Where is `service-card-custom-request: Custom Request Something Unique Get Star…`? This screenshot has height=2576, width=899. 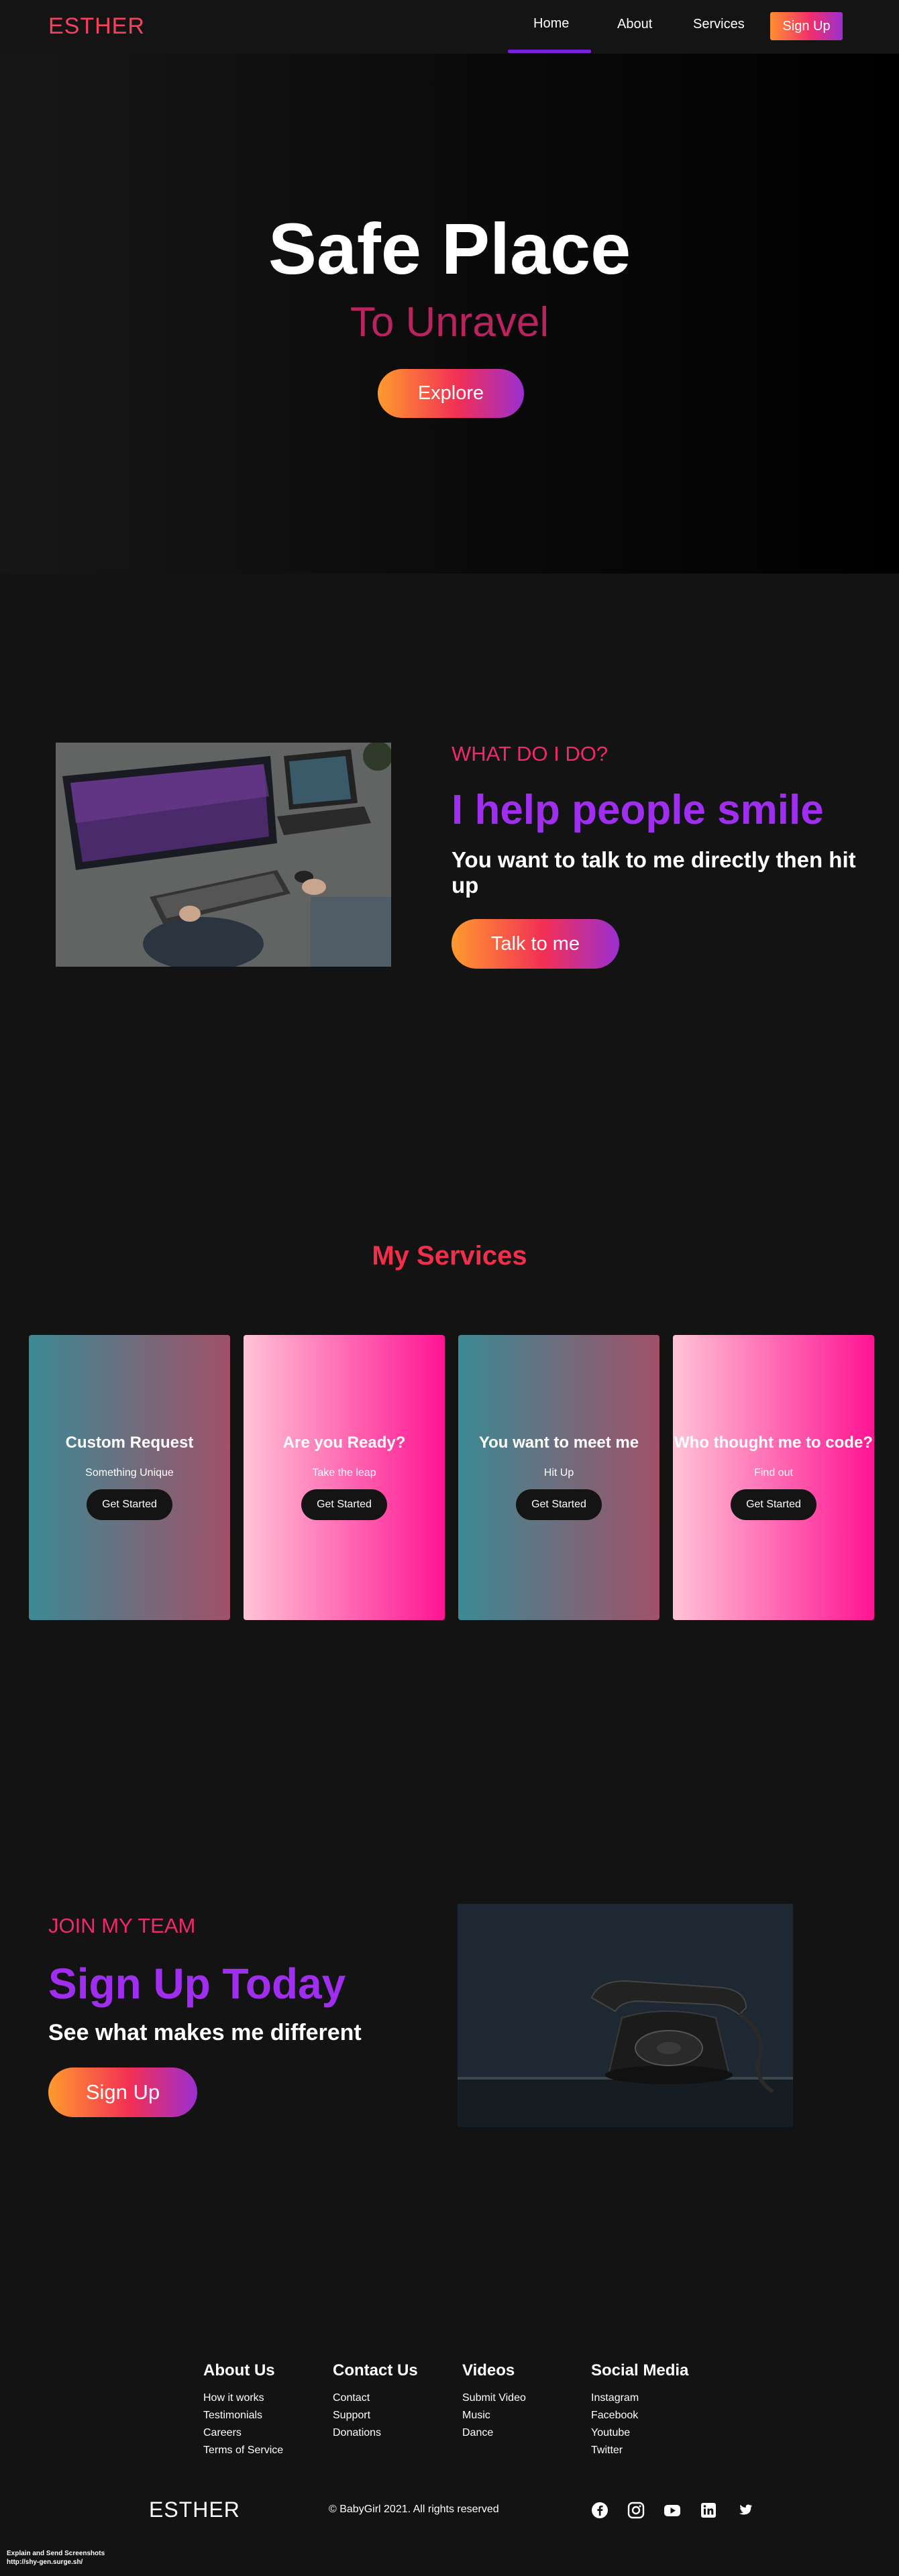
service-card-custom-request: Custom Request Something Unique Get Star… is located at coordinates (129, 1477).